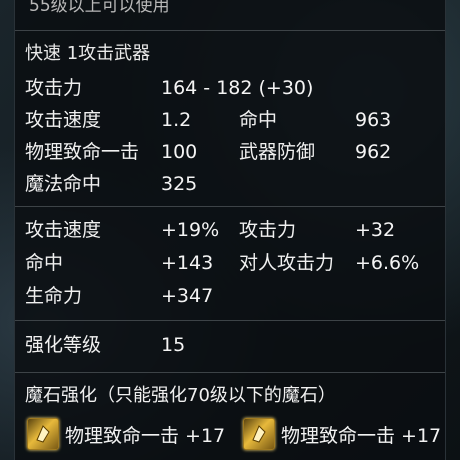 The image size is (460, 460). Describe the element at coordinates (387, 263) in the screenshot. I see `bonus-value: +6.6%` at that location.